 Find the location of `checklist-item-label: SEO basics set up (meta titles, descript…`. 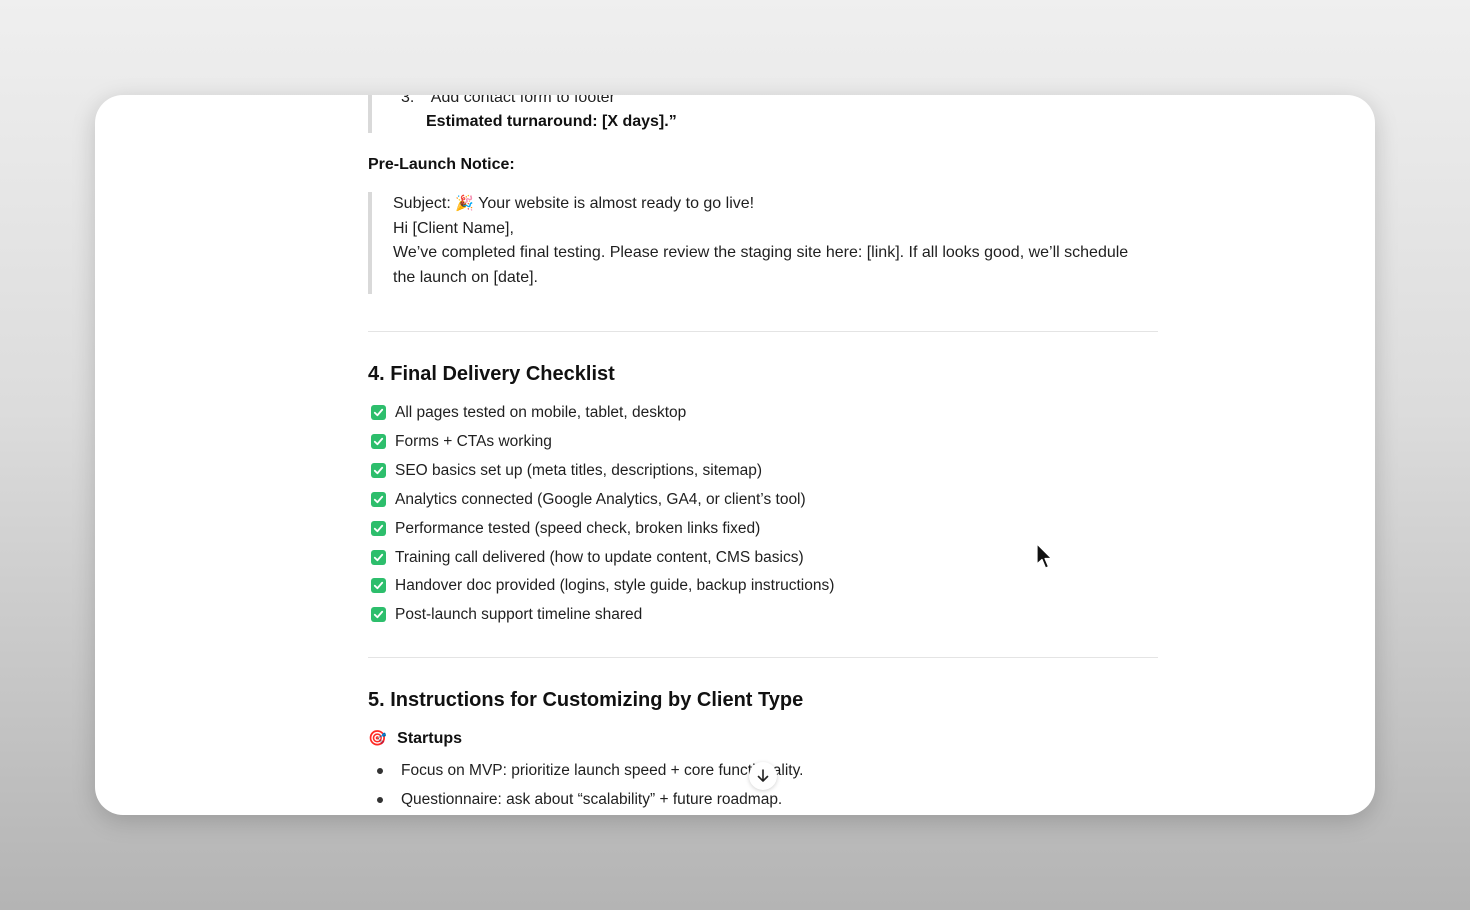

checklist-item-label: SEO basics set up (meta titles, descript… is located at coordinates (578, 470).